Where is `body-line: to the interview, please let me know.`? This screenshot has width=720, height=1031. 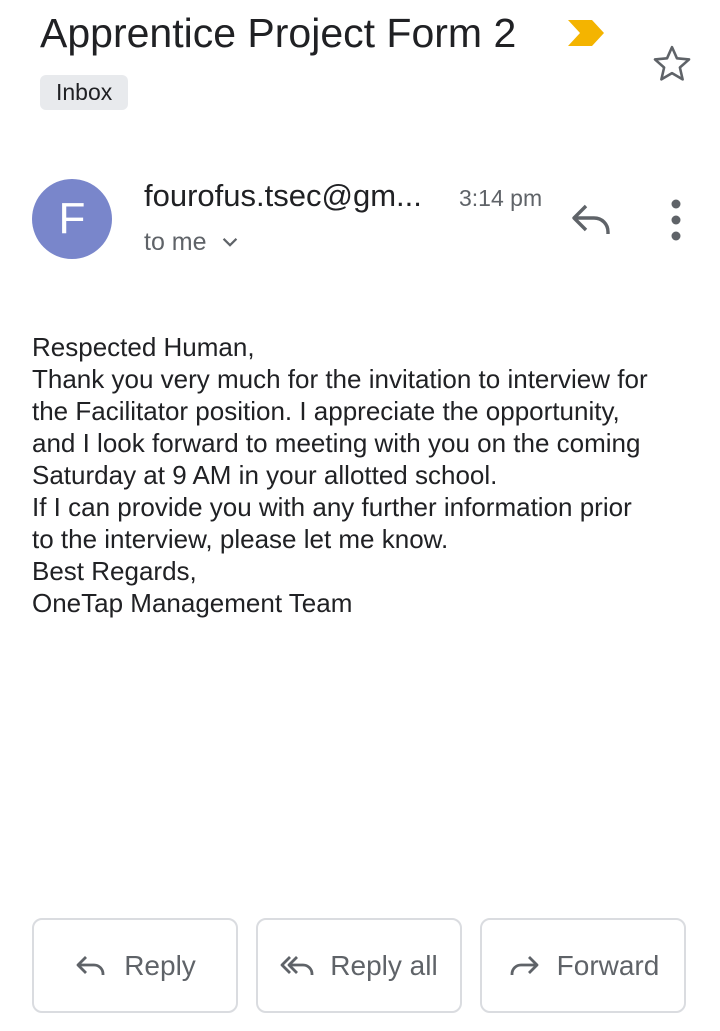
body-line: to the interview, please let me know. is located at coordinates (240, 539).